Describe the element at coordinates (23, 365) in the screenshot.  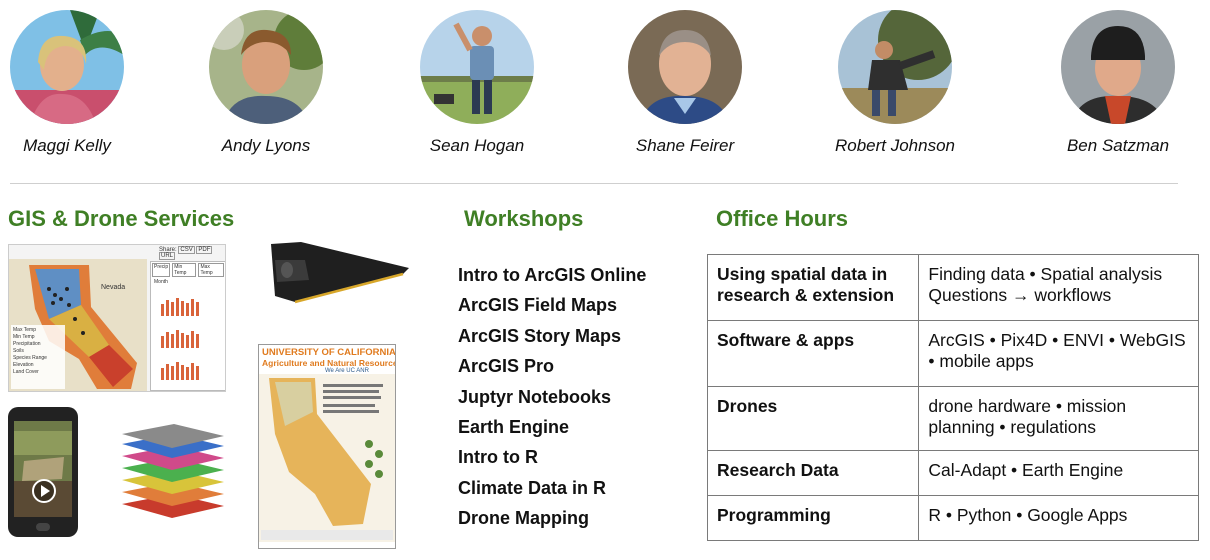
I see `layer-item: Elevation` at that location.